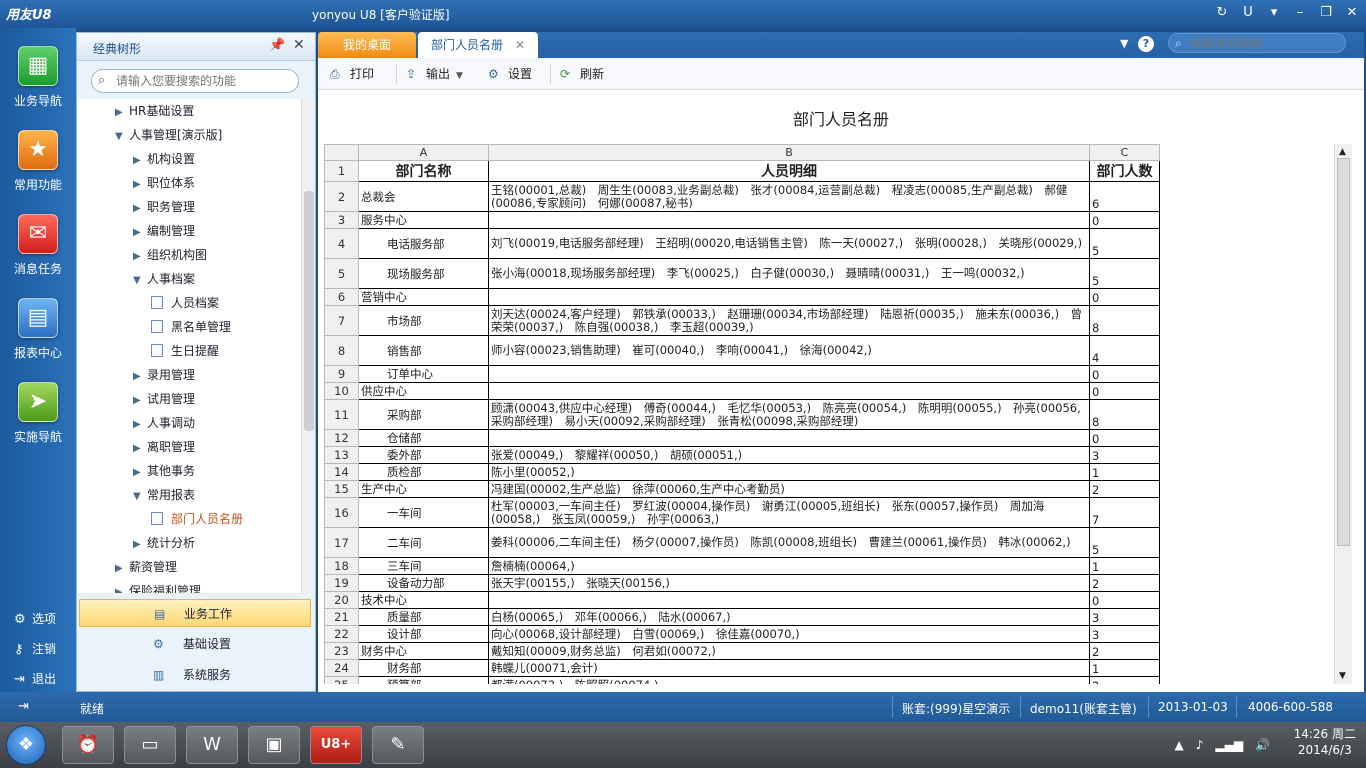 The height and width of the screenshot is (768, 1366). I want to click on tree-node: ▶ 保险福利管理, so click(158, 586).